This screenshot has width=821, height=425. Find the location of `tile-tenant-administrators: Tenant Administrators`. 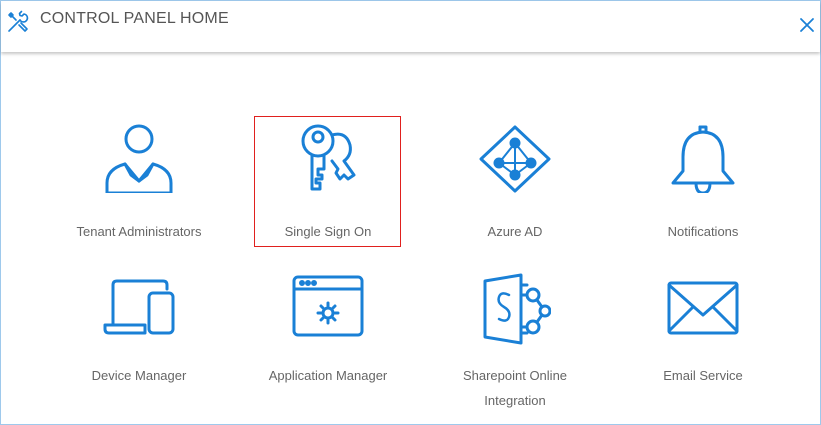

tile-tenant-administrators: Tenant Administrators is located at coordinates (139, 183).